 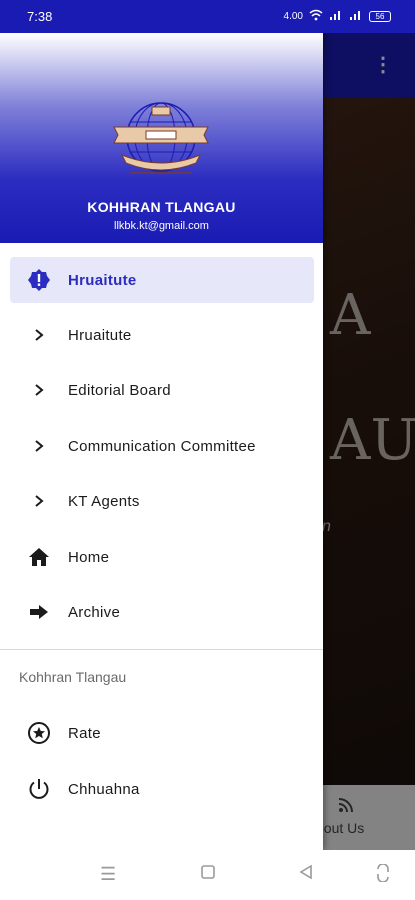 I want to click on system-nav-bar: ☰, so click(x=207, y=875).